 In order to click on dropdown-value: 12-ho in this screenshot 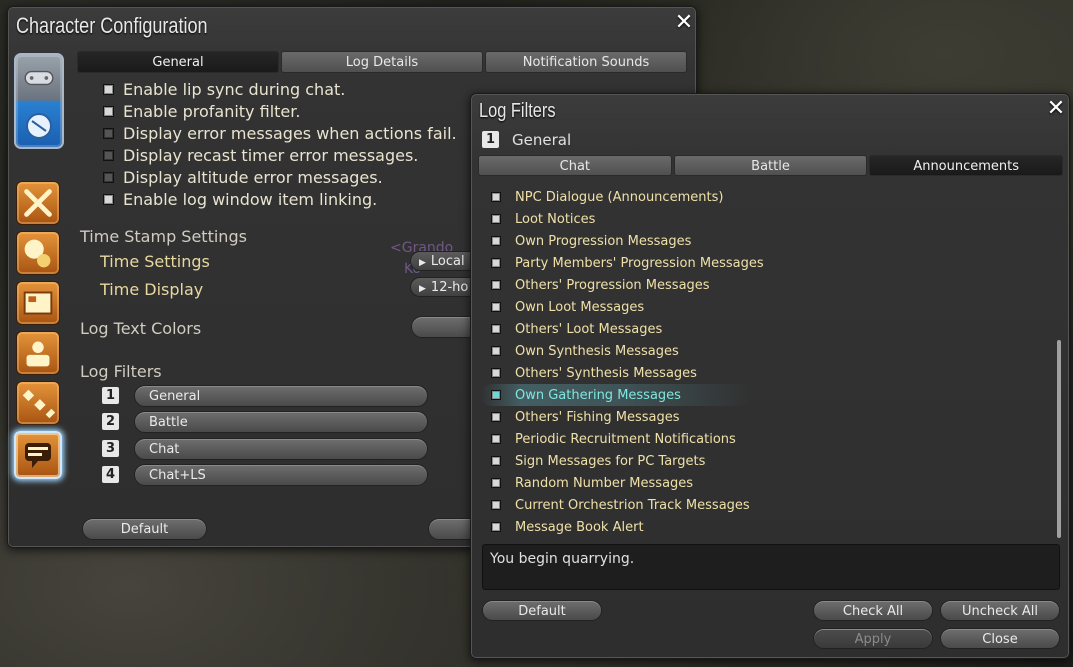, I will do `click(449, 287)`.